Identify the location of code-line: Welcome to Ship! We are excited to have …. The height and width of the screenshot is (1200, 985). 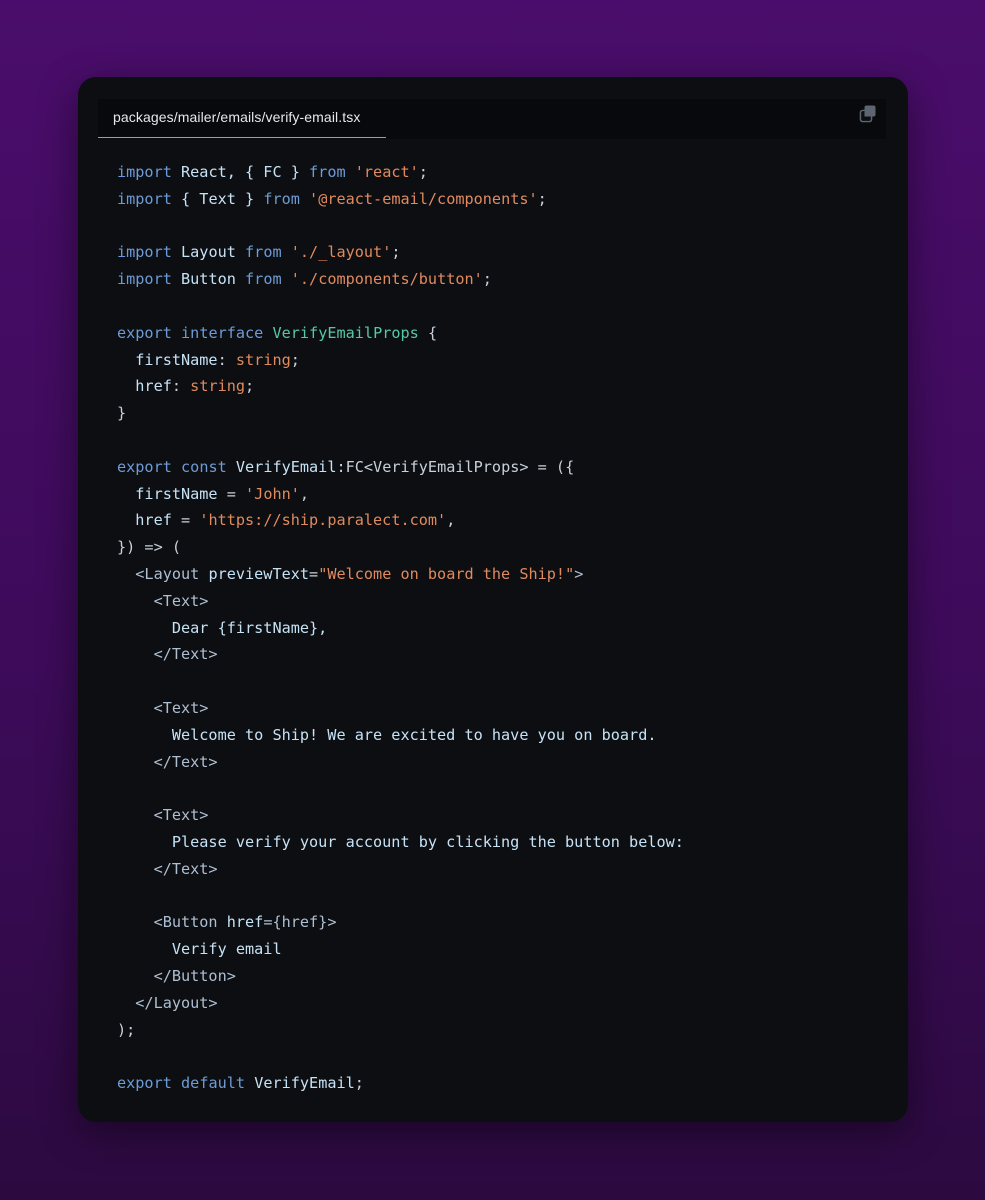
(400, 735).